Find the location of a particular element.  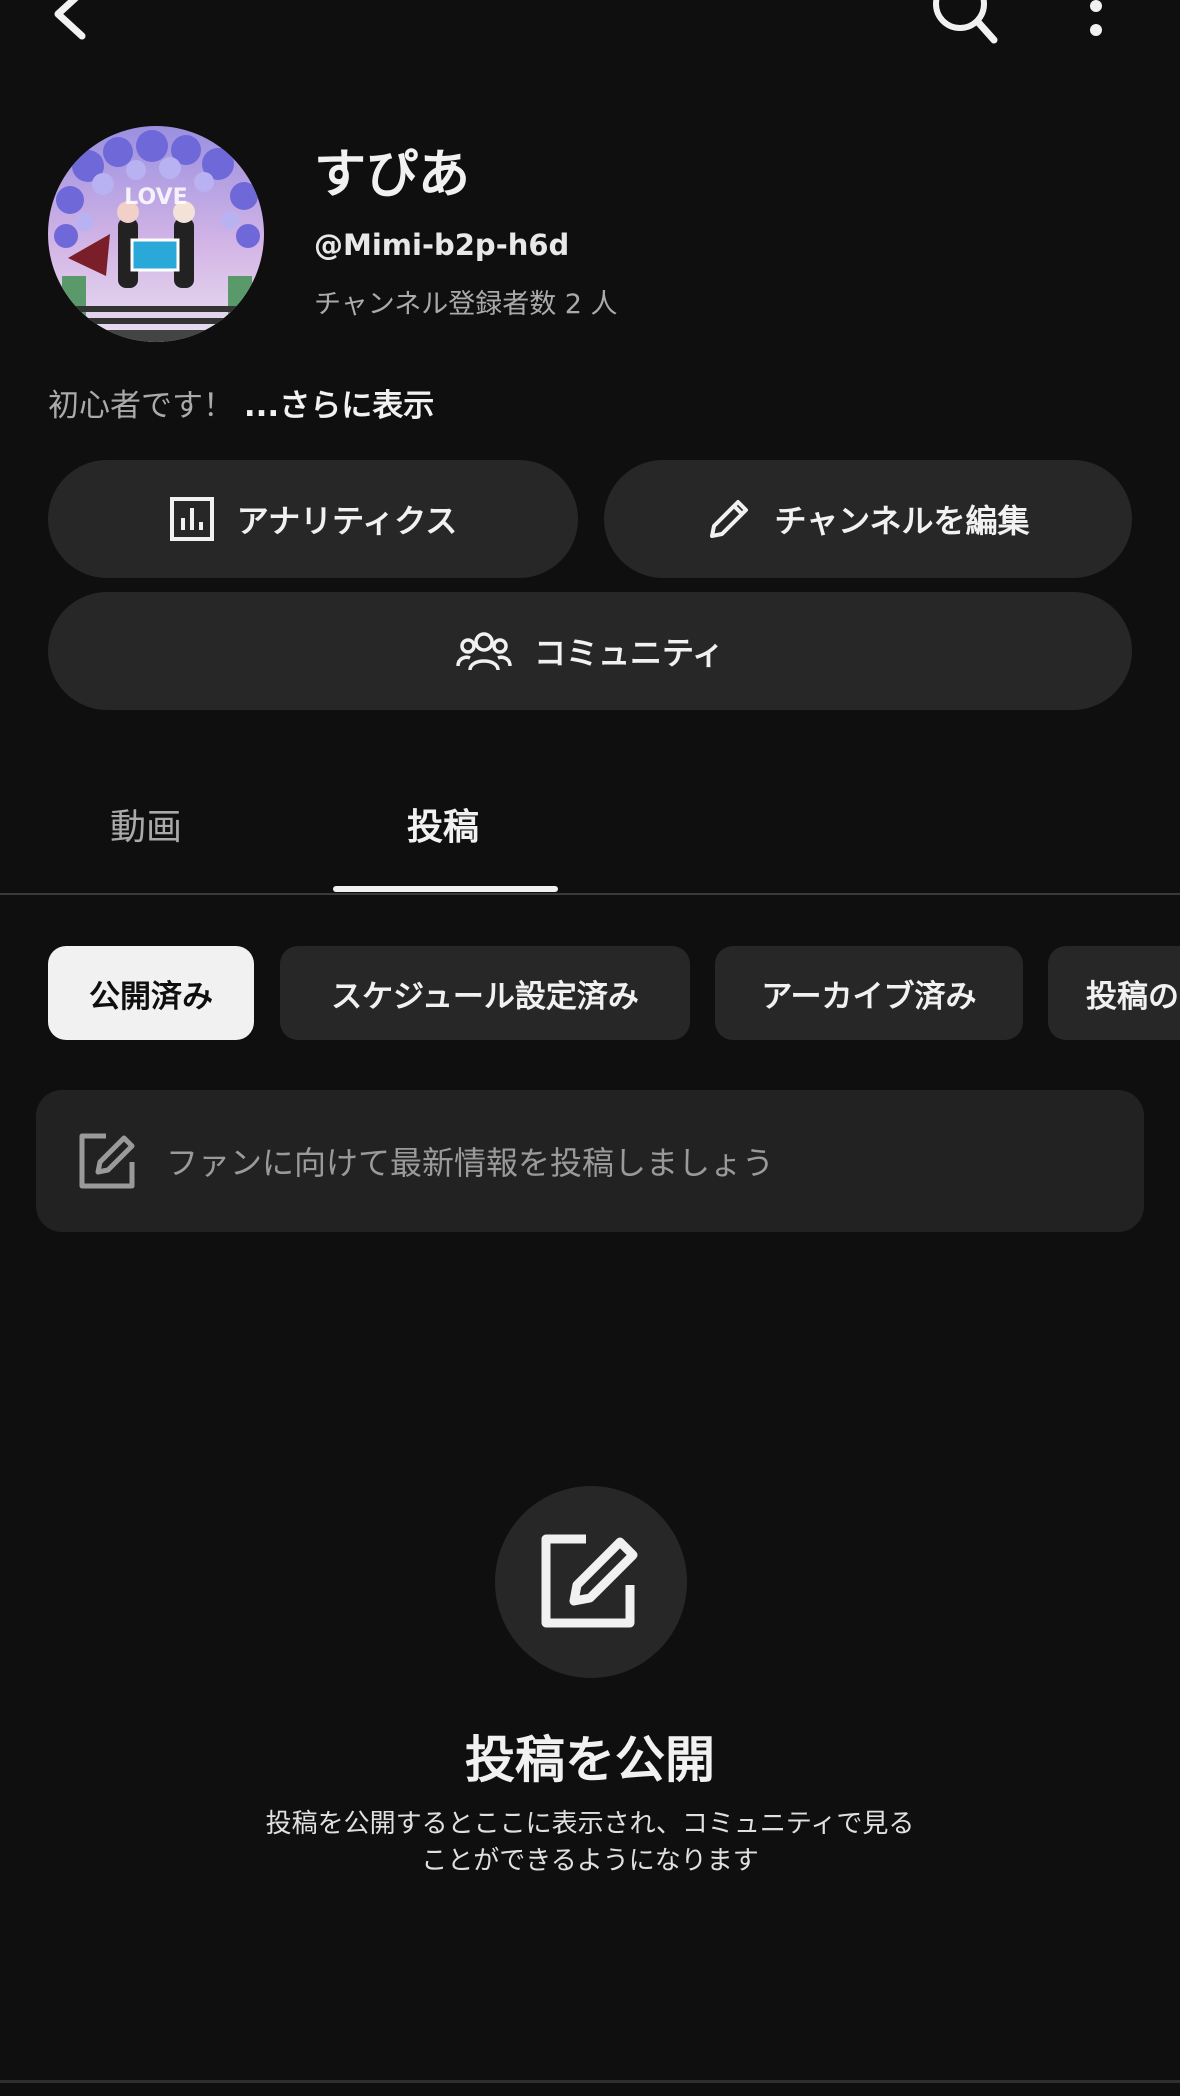

analytics-label: アナリティクス is located at coordinates (347, 521).